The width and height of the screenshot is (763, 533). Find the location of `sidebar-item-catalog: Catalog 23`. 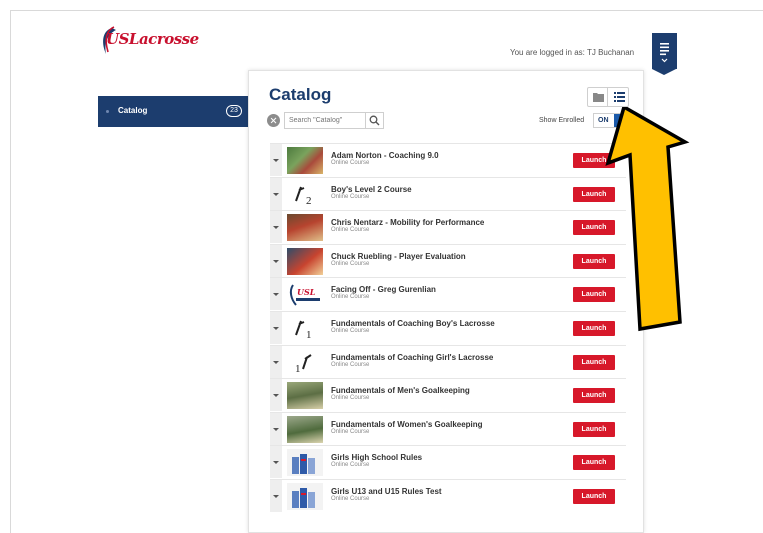

sidebar-item-catalog: Catalog 23 is located at coordinates (173, 111).